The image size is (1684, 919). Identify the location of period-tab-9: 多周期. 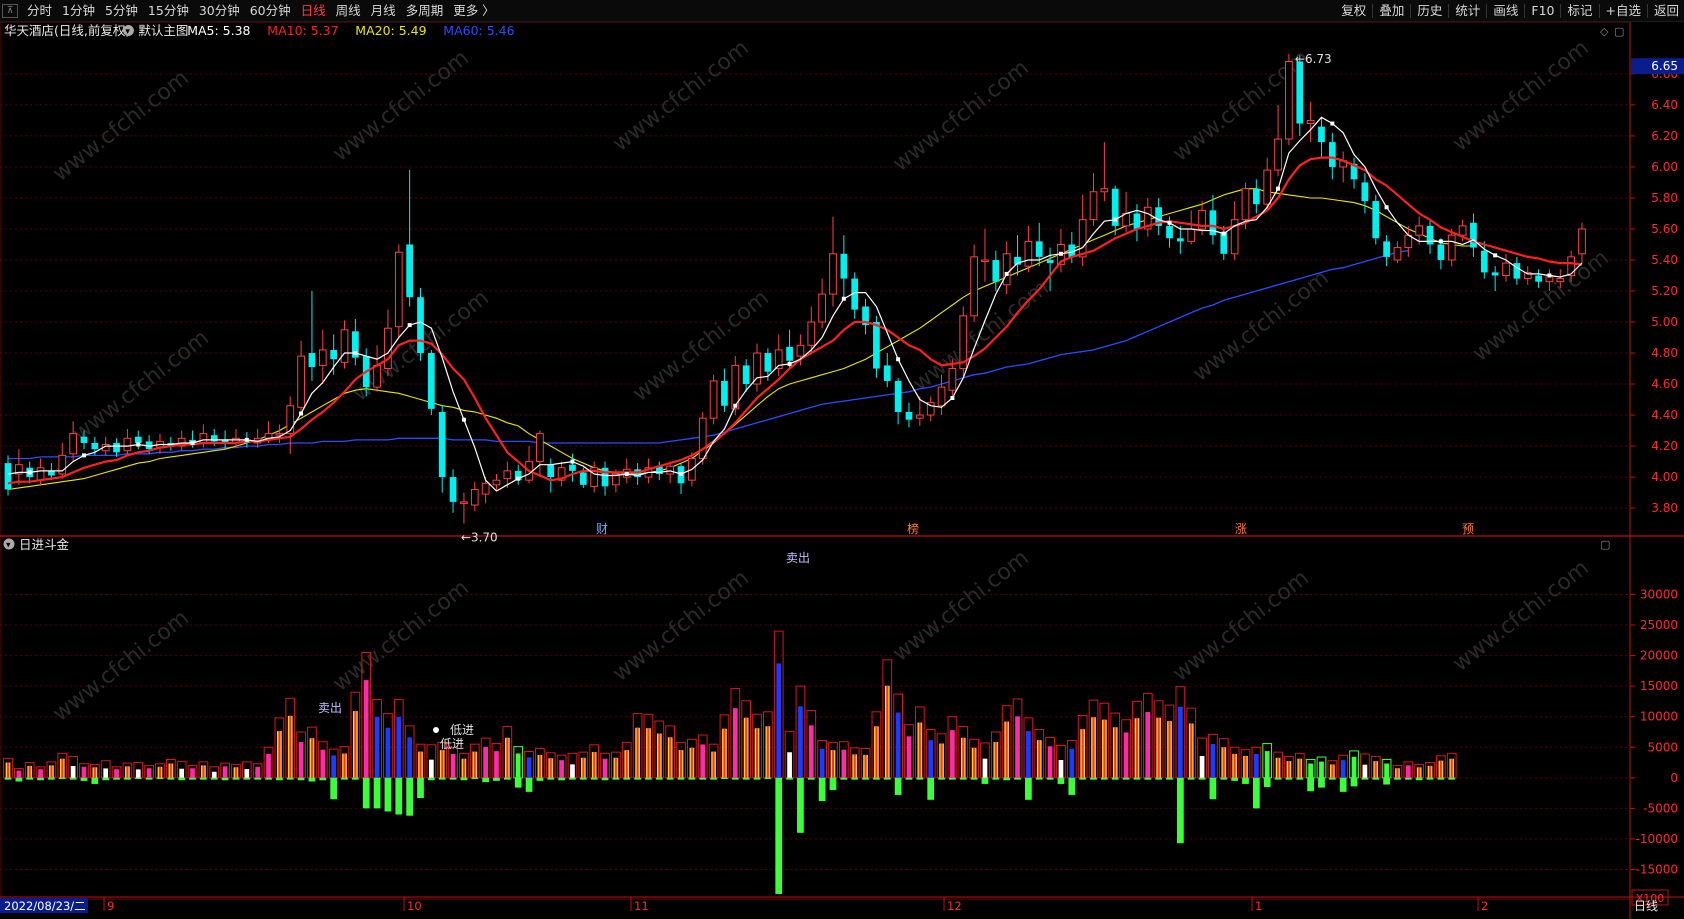
(425, 11).